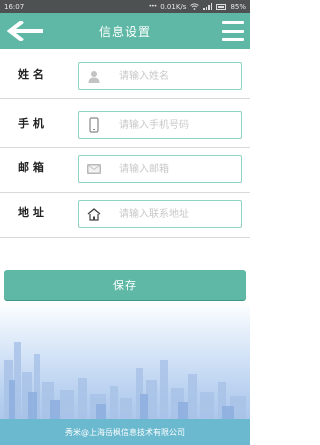 Image resolution: width=320 pixels, height=445 pixels. What do you see at coordinates (173, 6) in the screenshot?
I see `network-speed: 0.01K/s` at bounding box center [173, 6].